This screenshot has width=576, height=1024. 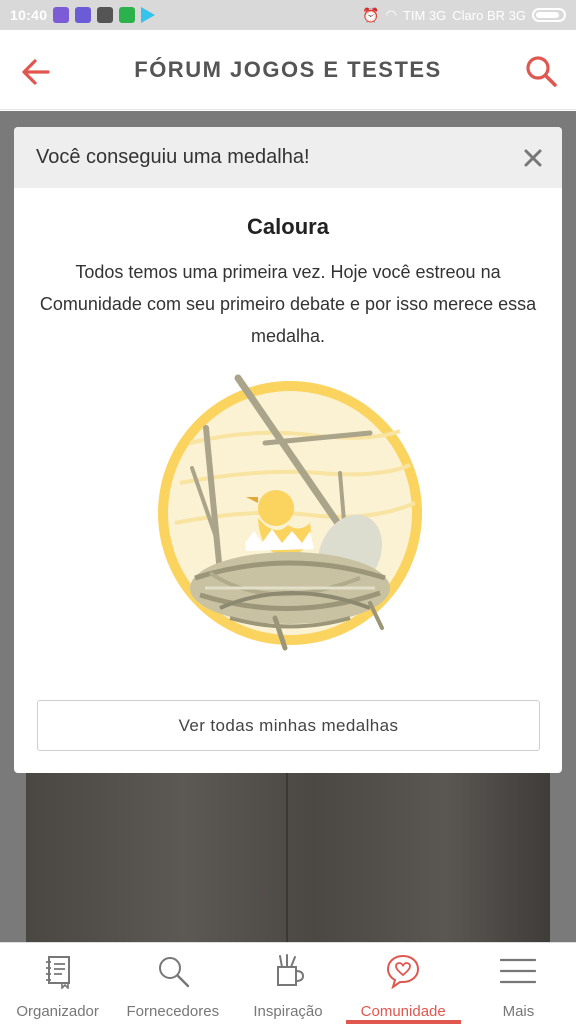 What do you see at coordinates (403, 1011) in the screenshot?
I see `nav-label: Comunidade` at bounding box center [403, 1011].